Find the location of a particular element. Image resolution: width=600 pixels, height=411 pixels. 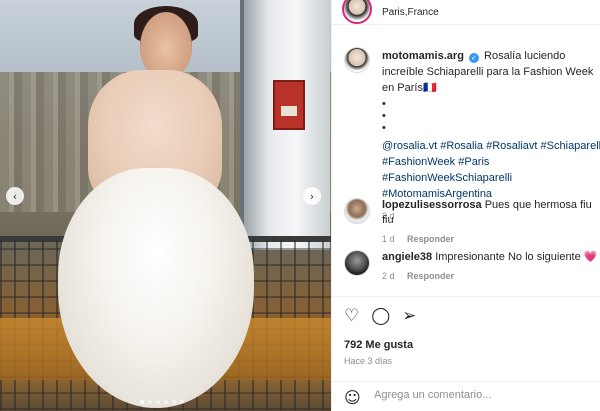

actions-divider is located at coordinates (466, 296).